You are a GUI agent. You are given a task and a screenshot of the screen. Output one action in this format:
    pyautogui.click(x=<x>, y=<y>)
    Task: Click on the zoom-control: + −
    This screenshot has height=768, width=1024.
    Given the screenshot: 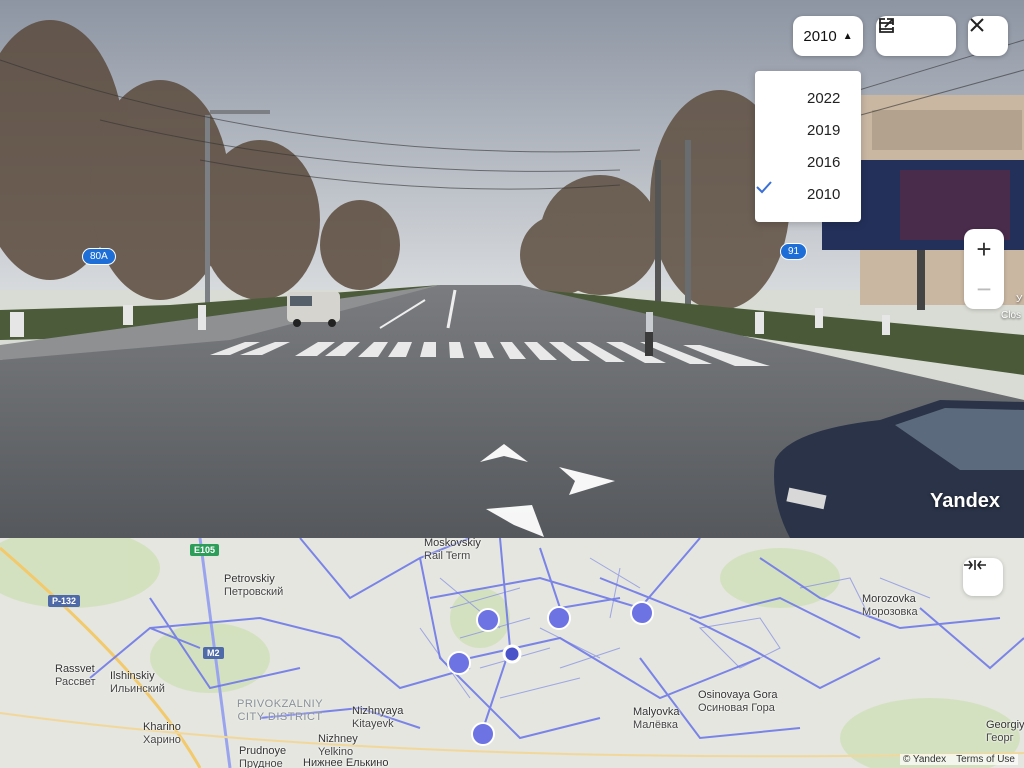 What is the action you would take?
    pyautogui.click(x=984, y=269)
    